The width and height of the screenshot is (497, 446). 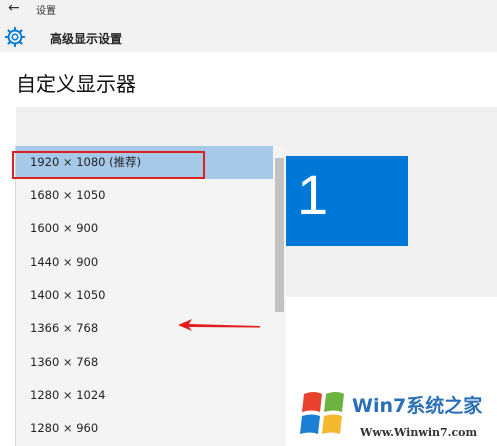 I want to click on page-header: 高级显示设置, so click(x=248, y=37).